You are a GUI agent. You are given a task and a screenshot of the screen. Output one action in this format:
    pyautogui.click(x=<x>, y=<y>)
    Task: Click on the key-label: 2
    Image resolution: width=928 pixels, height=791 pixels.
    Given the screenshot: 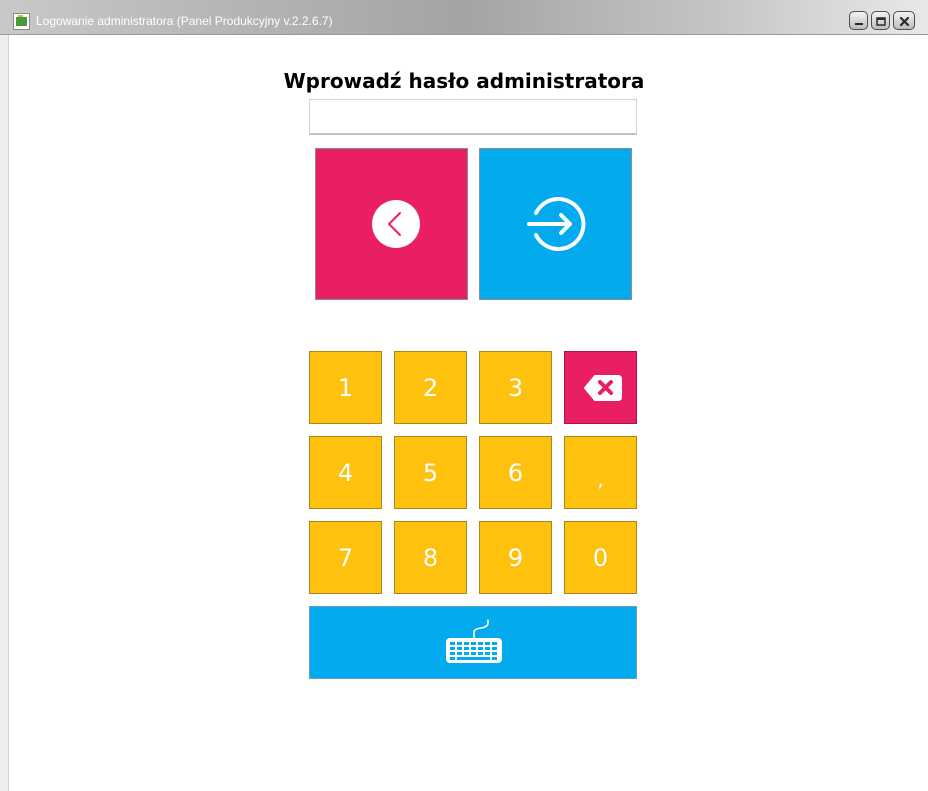 What is the action you would take?
    pyautogui.click(x=430, y=387)
    